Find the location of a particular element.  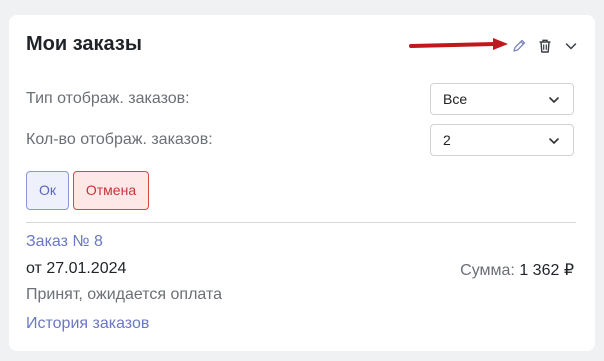

display-count-value: 2 is located at coordinates (447, 140).